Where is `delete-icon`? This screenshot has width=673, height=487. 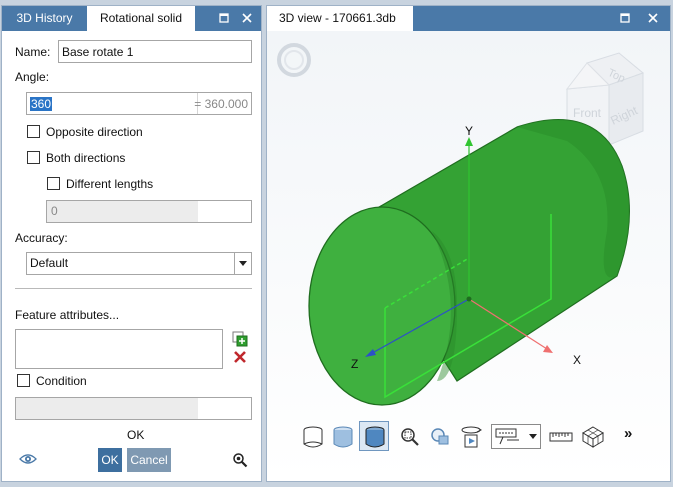
delete-icon is located at coordinates (240, 357).